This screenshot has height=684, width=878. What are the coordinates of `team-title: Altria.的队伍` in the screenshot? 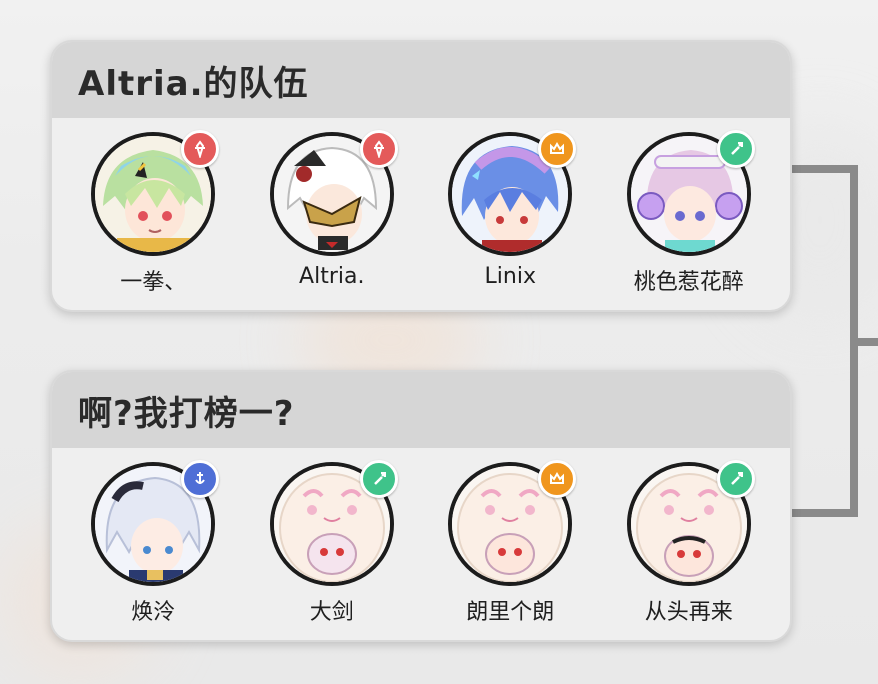 It's located at (421, 80).